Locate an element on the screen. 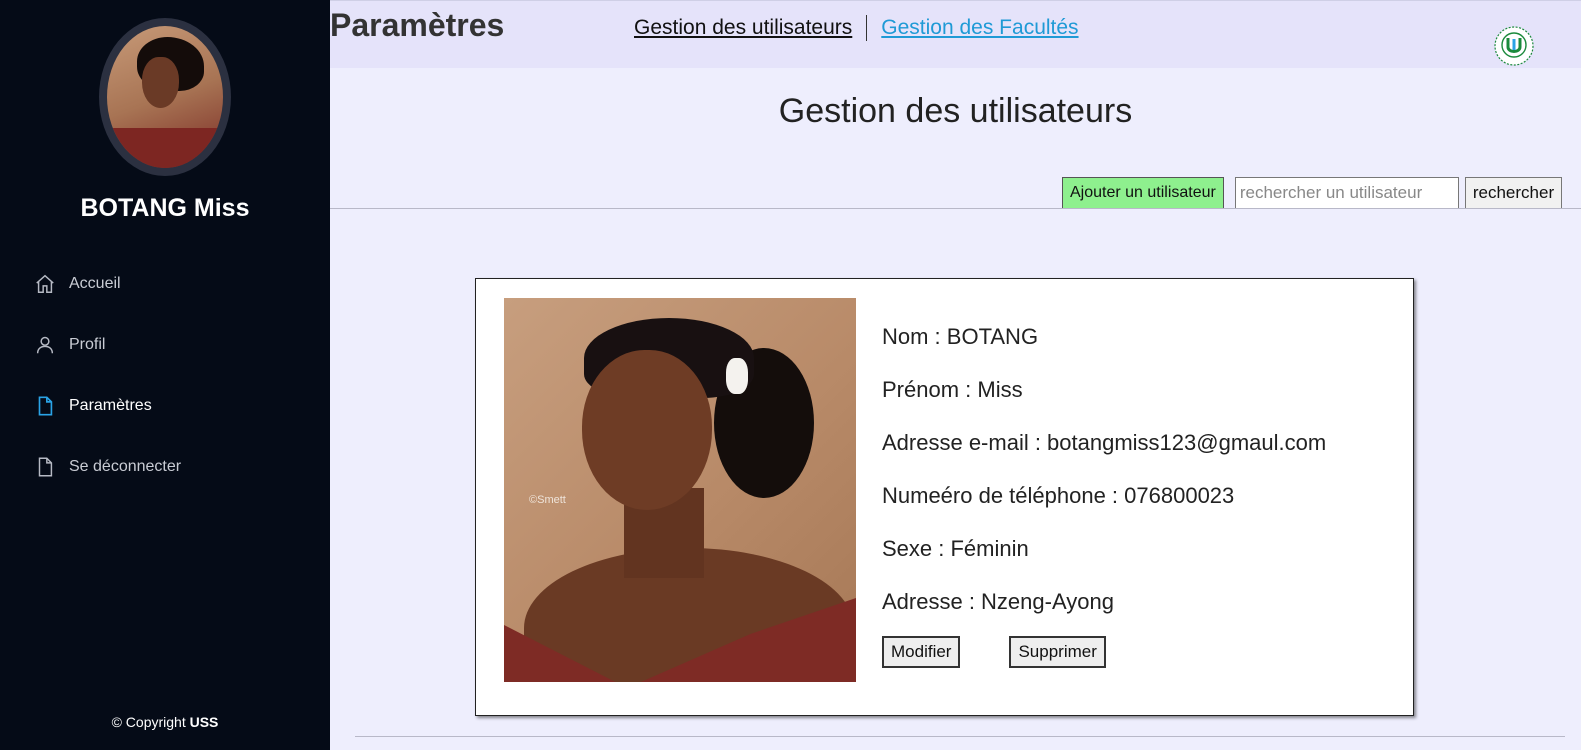 This screenshot has width=1581, height=750. sidebar-item-accueil: Accueil is located at coordinates (107, 284).